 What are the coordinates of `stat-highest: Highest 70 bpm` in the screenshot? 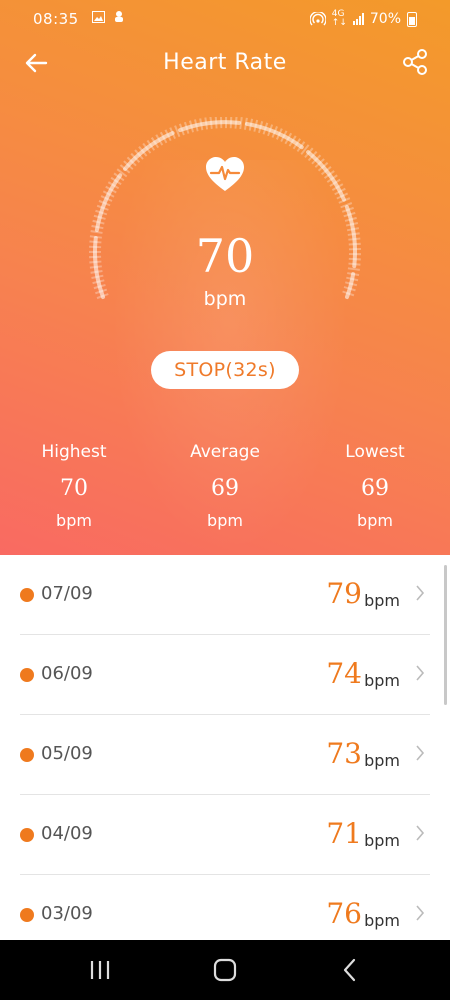 It's located at (74, 486).